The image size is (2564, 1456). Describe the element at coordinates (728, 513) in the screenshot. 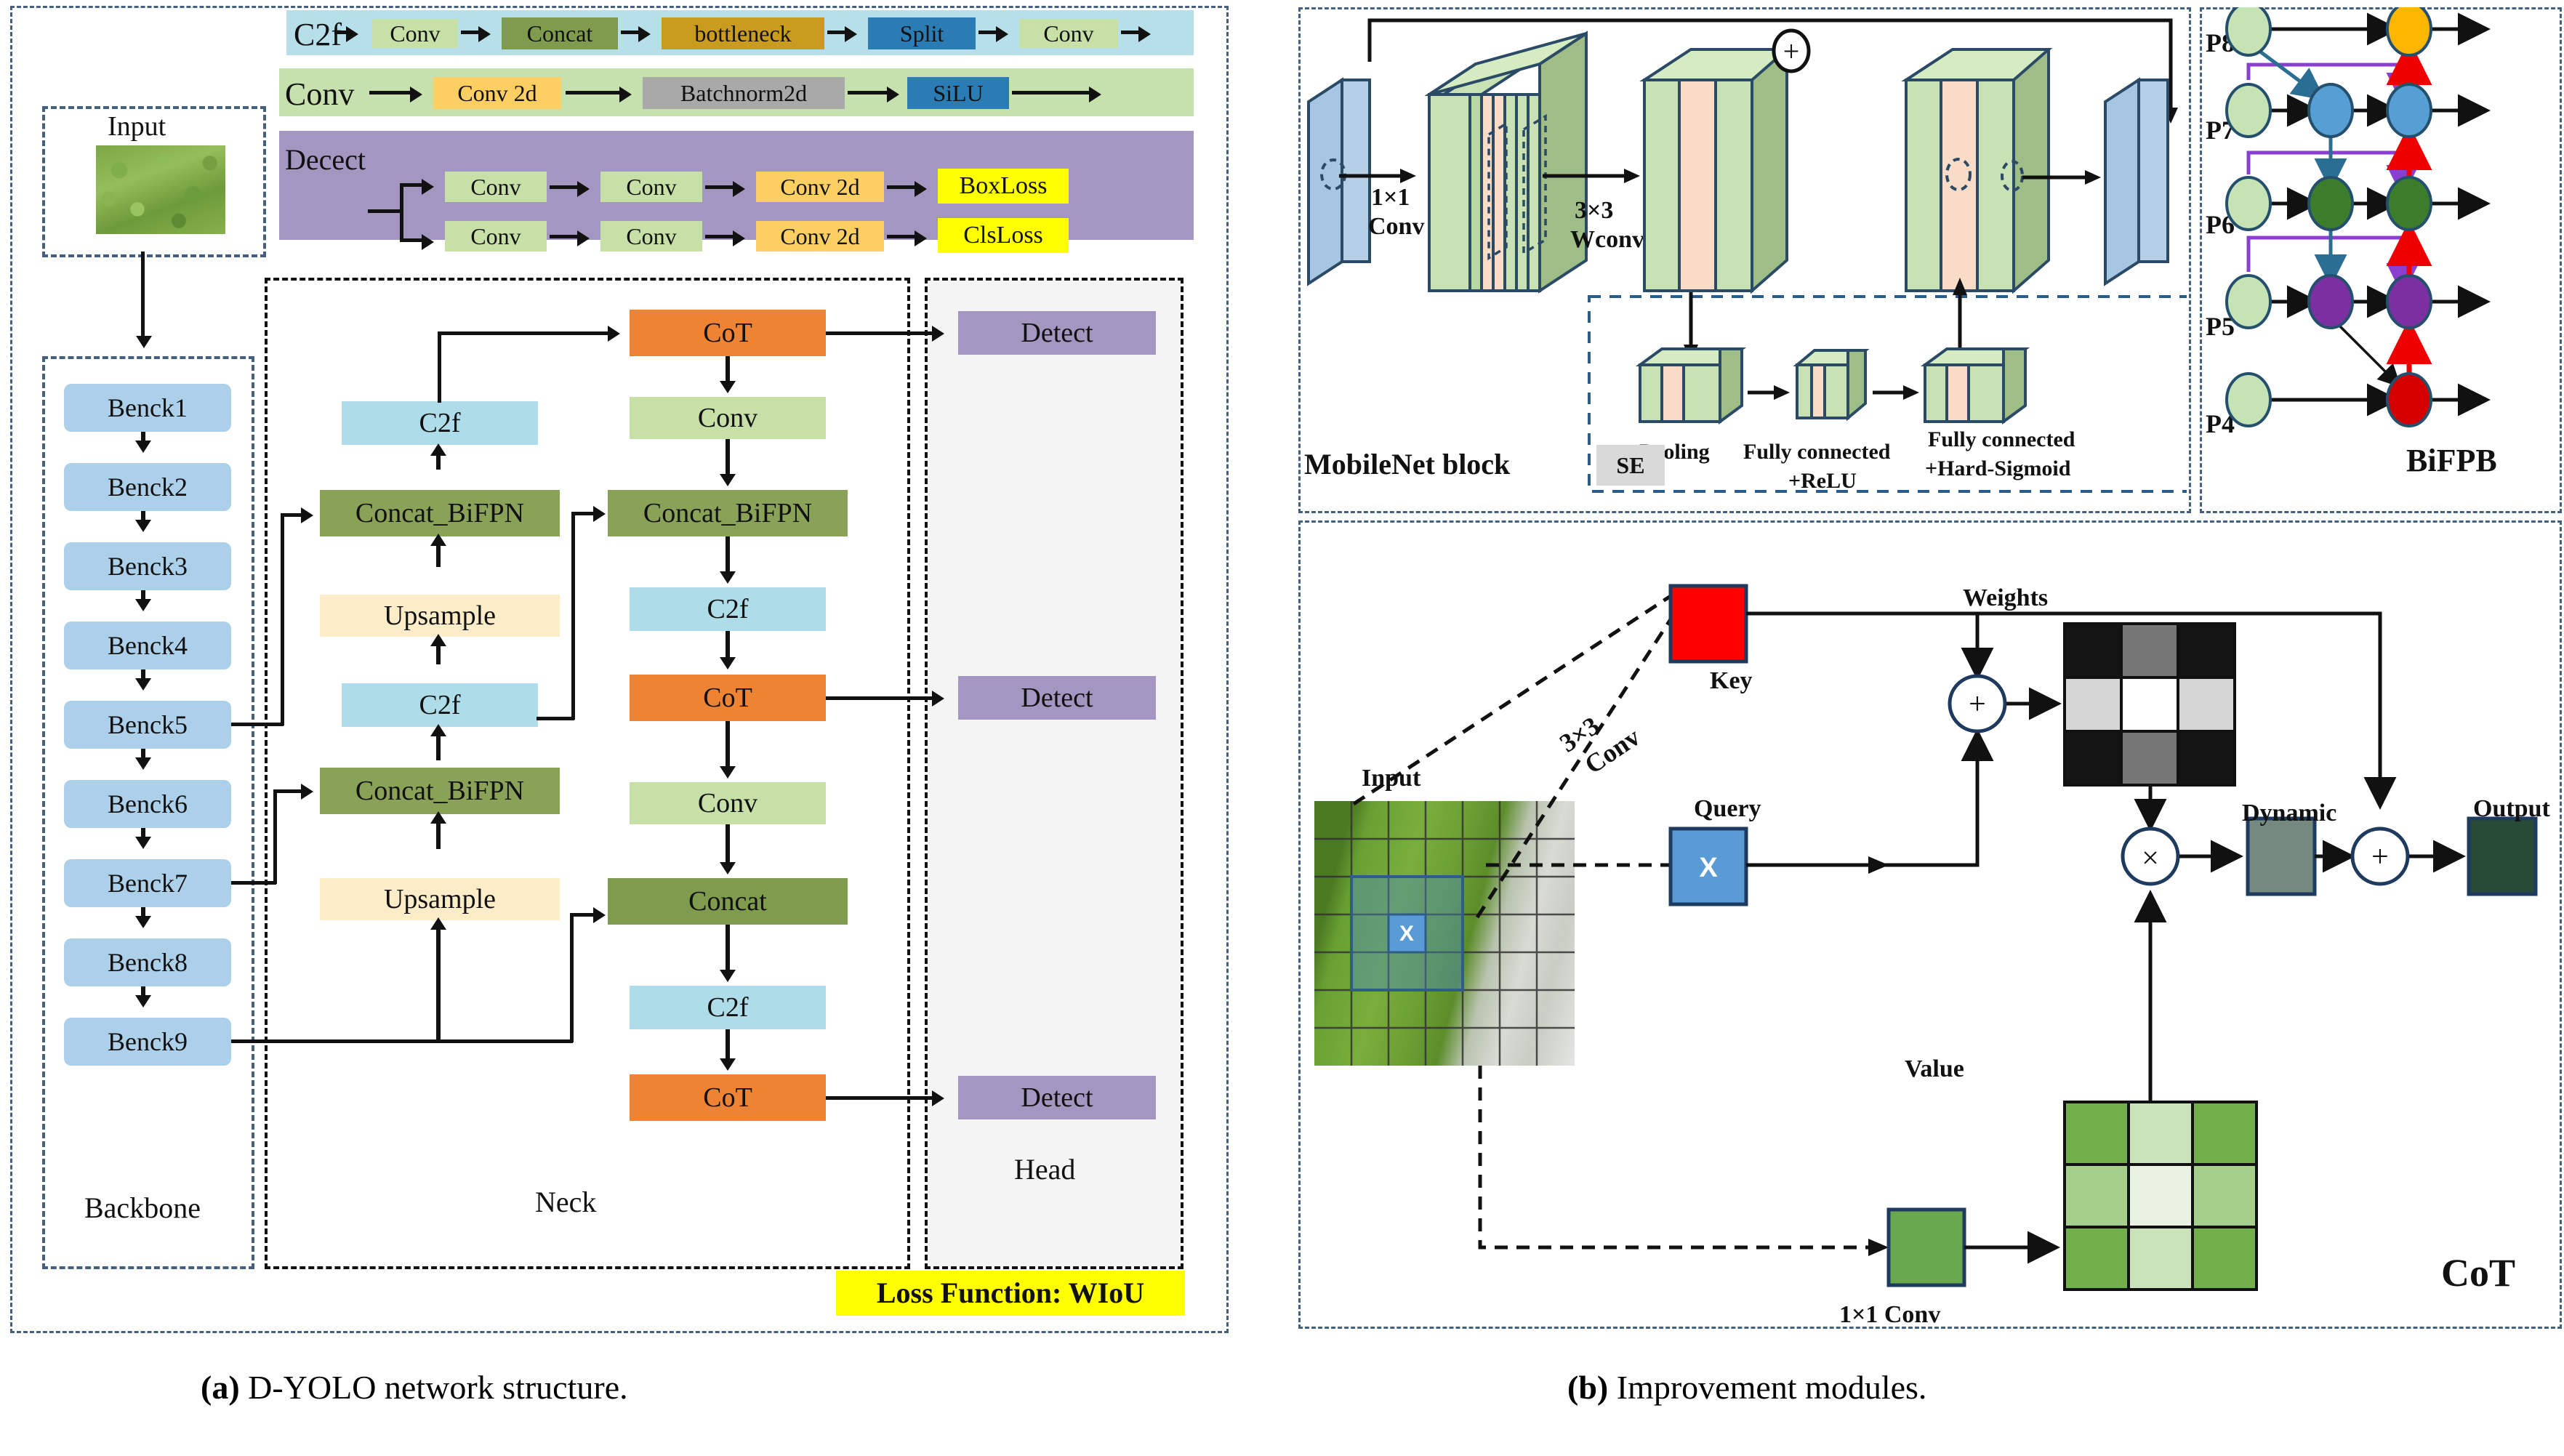

I see `neck-right-concat-bifpn: Concat_BiFPN` at that location.